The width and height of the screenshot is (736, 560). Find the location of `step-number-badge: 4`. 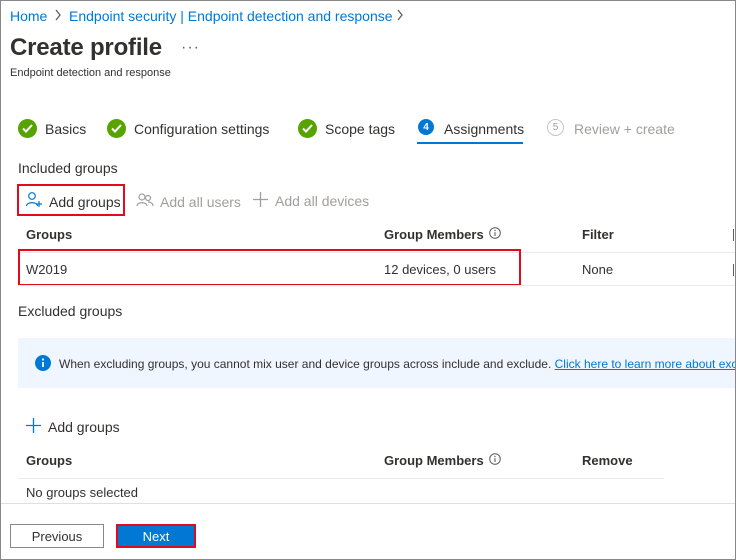

step-number-badge: 4 is located at coordinates (426, 127).